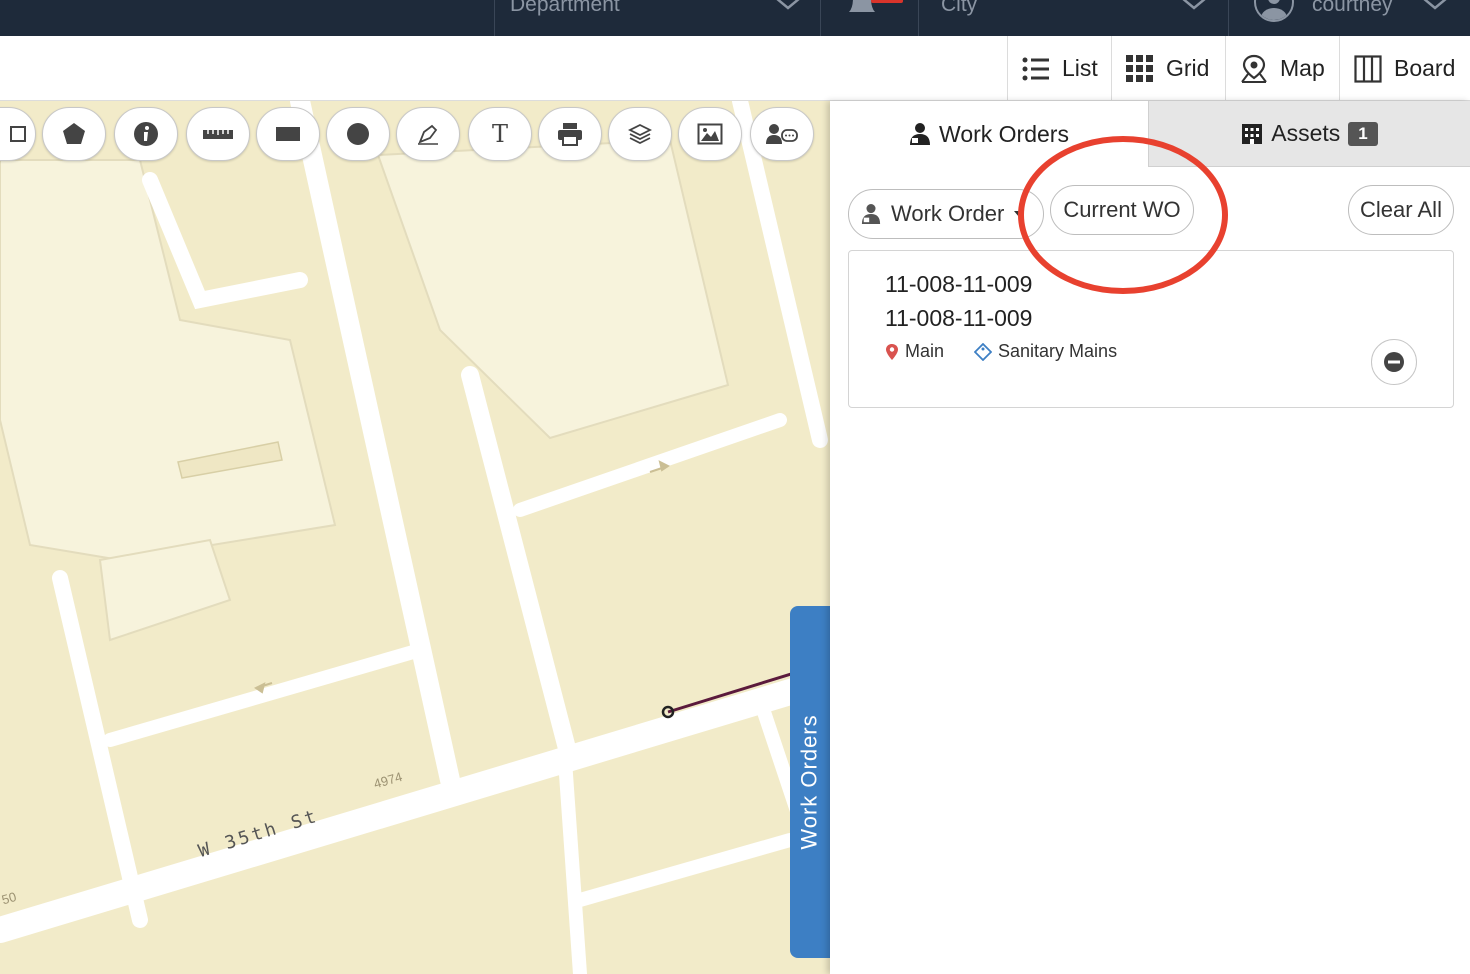 The height and width of the screenshot is (974, 1470). What do you see at coordinates (1035, 68) in the screenshot?
I see `list-icon` at bounding box center [1035, 68].